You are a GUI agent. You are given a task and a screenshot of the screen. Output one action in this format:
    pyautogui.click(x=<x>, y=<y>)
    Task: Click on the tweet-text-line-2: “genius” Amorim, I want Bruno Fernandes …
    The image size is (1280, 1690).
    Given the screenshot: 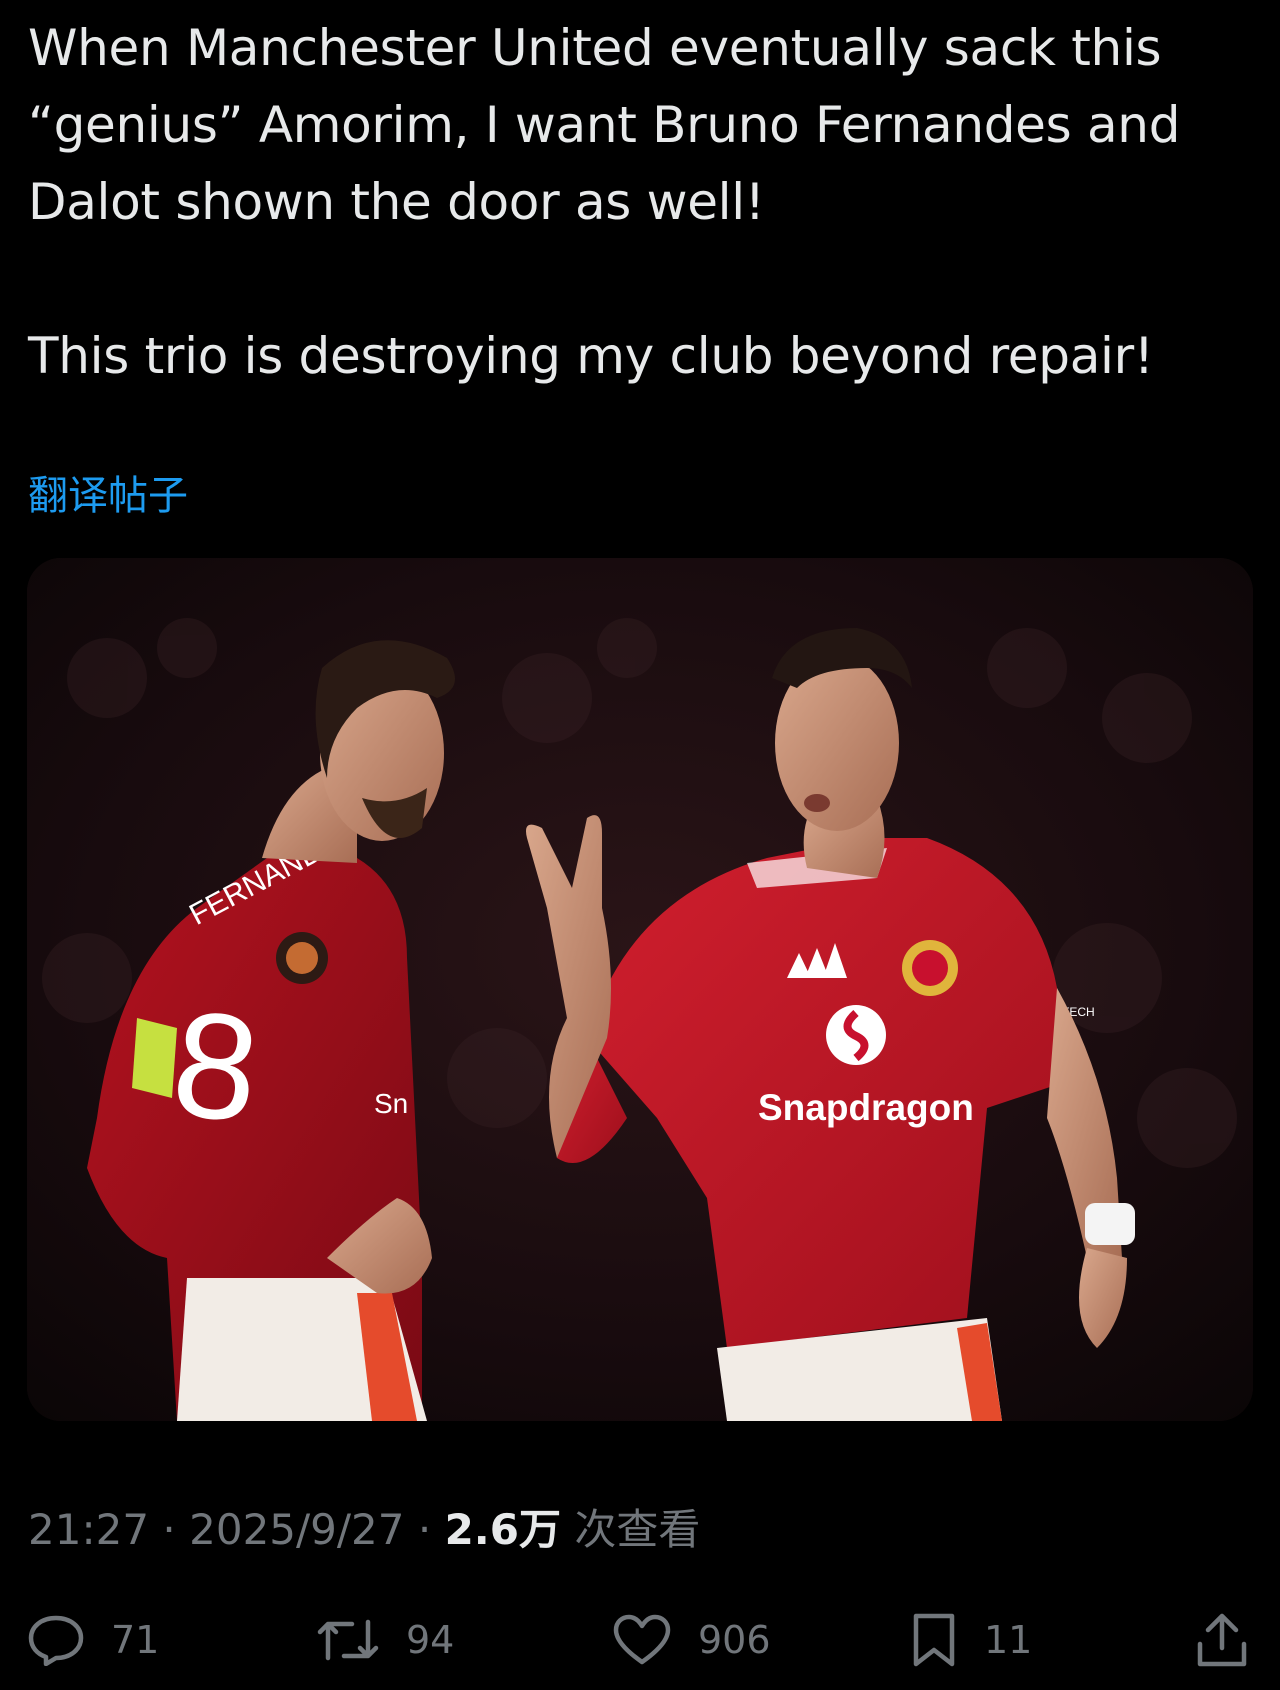 What is the action you would take?
    pyautogui.click(x=604, y=125)
    